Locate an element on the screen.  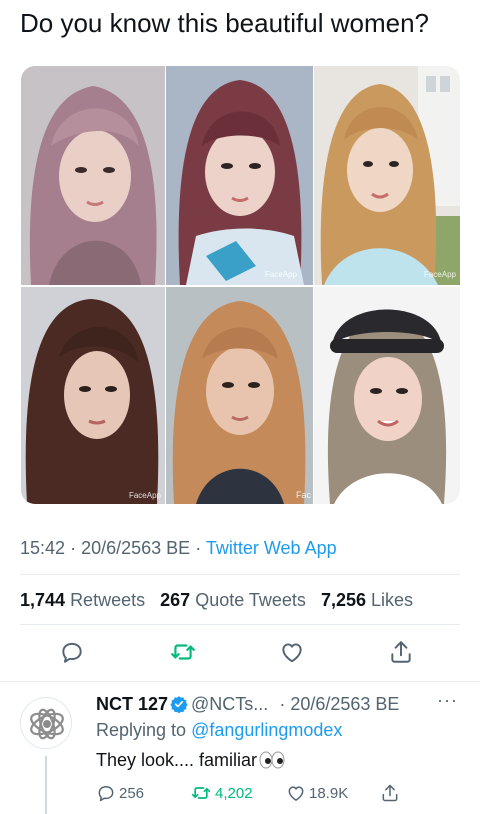
reply-retweet-button: 4,202 is located at coordinates (221, 793).